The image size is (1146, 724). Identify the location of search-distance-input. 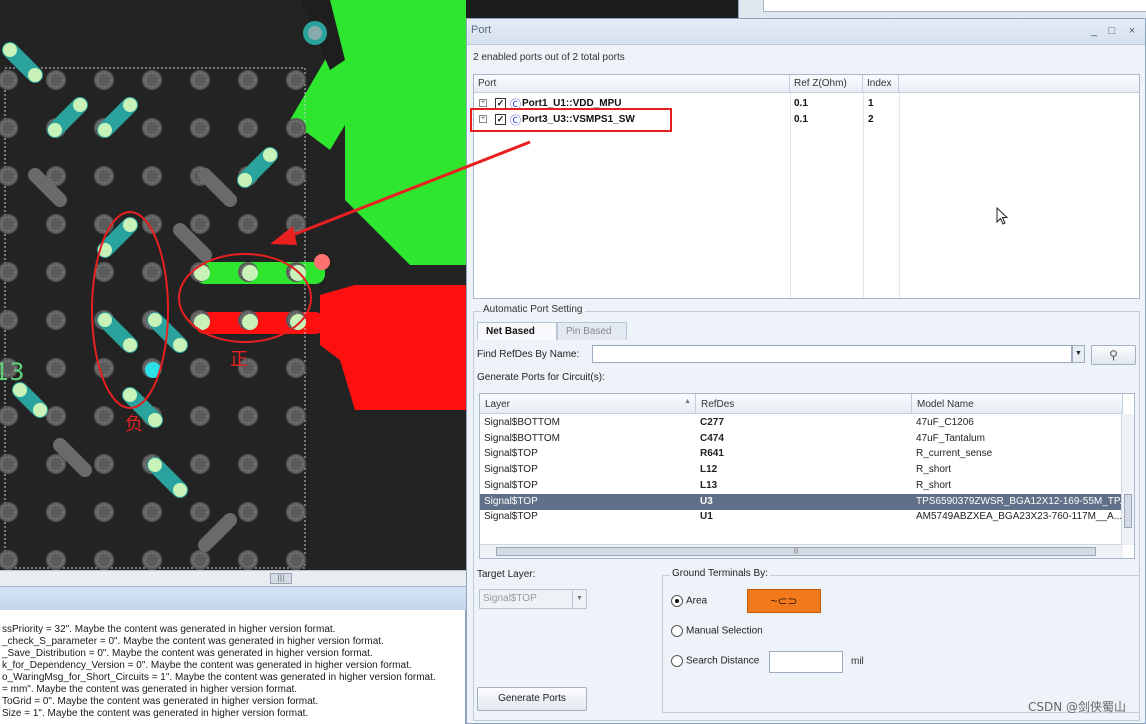
(806, 662).